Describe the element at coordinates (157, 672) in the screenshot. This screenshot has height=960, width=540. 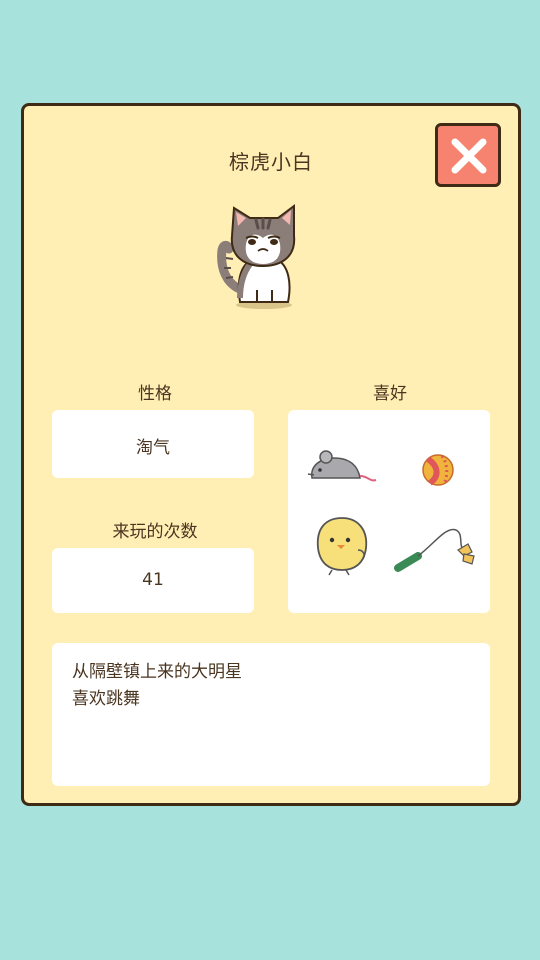
I see `description-line: 从隔壁镇上来的大明星` at that location.